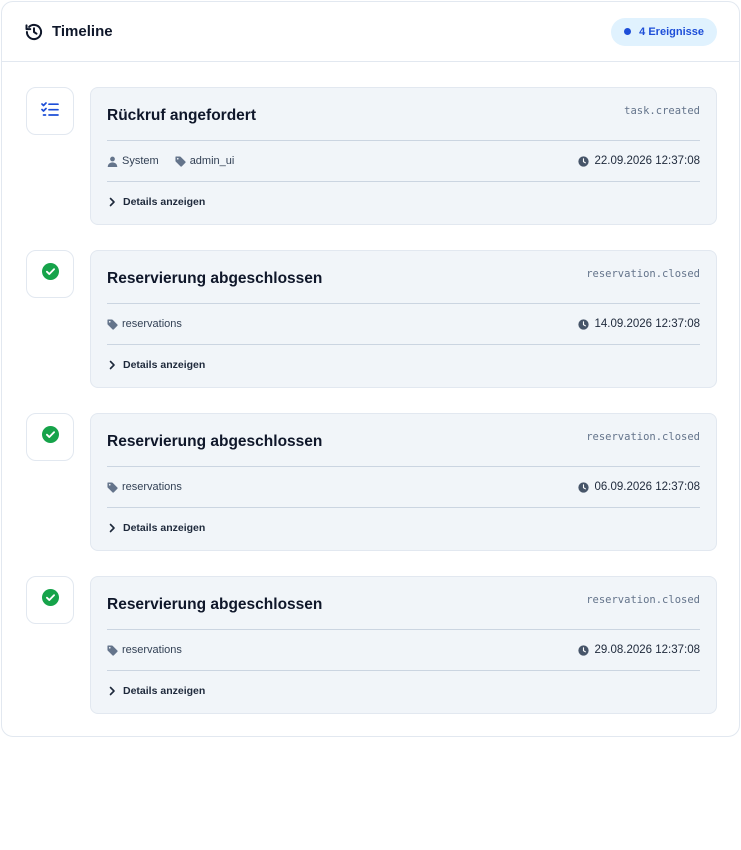 The image size is (741, 850). I want to click on event-meta-row: reservations 14.09.2026 12:37:08, so click(403, 324).